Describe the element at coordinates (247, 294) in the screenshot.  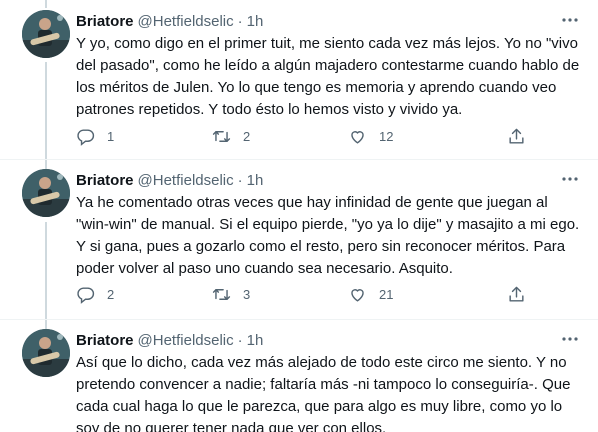
I see `retweet-count: 3` at that location.